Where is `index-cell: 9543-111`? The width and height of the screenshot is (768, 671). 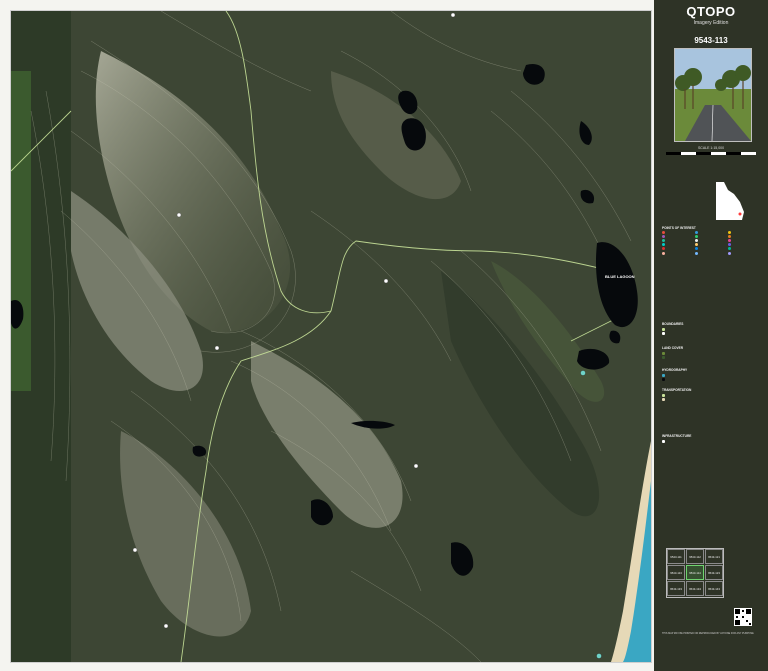
index-cell: 9543-111 is located at coordinates (676, 556).